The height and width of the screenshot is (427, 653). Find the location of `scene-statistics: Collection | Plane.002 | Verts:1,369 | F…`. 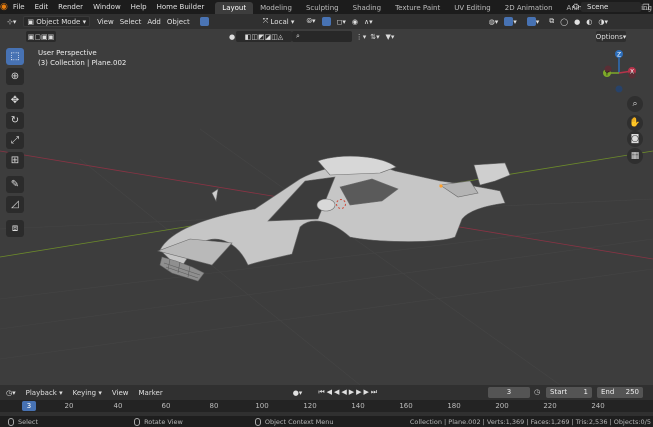

scene-statistics: Collection | Plane.002 | Verts:1,369 | F… is located at coordinates (530, 421).